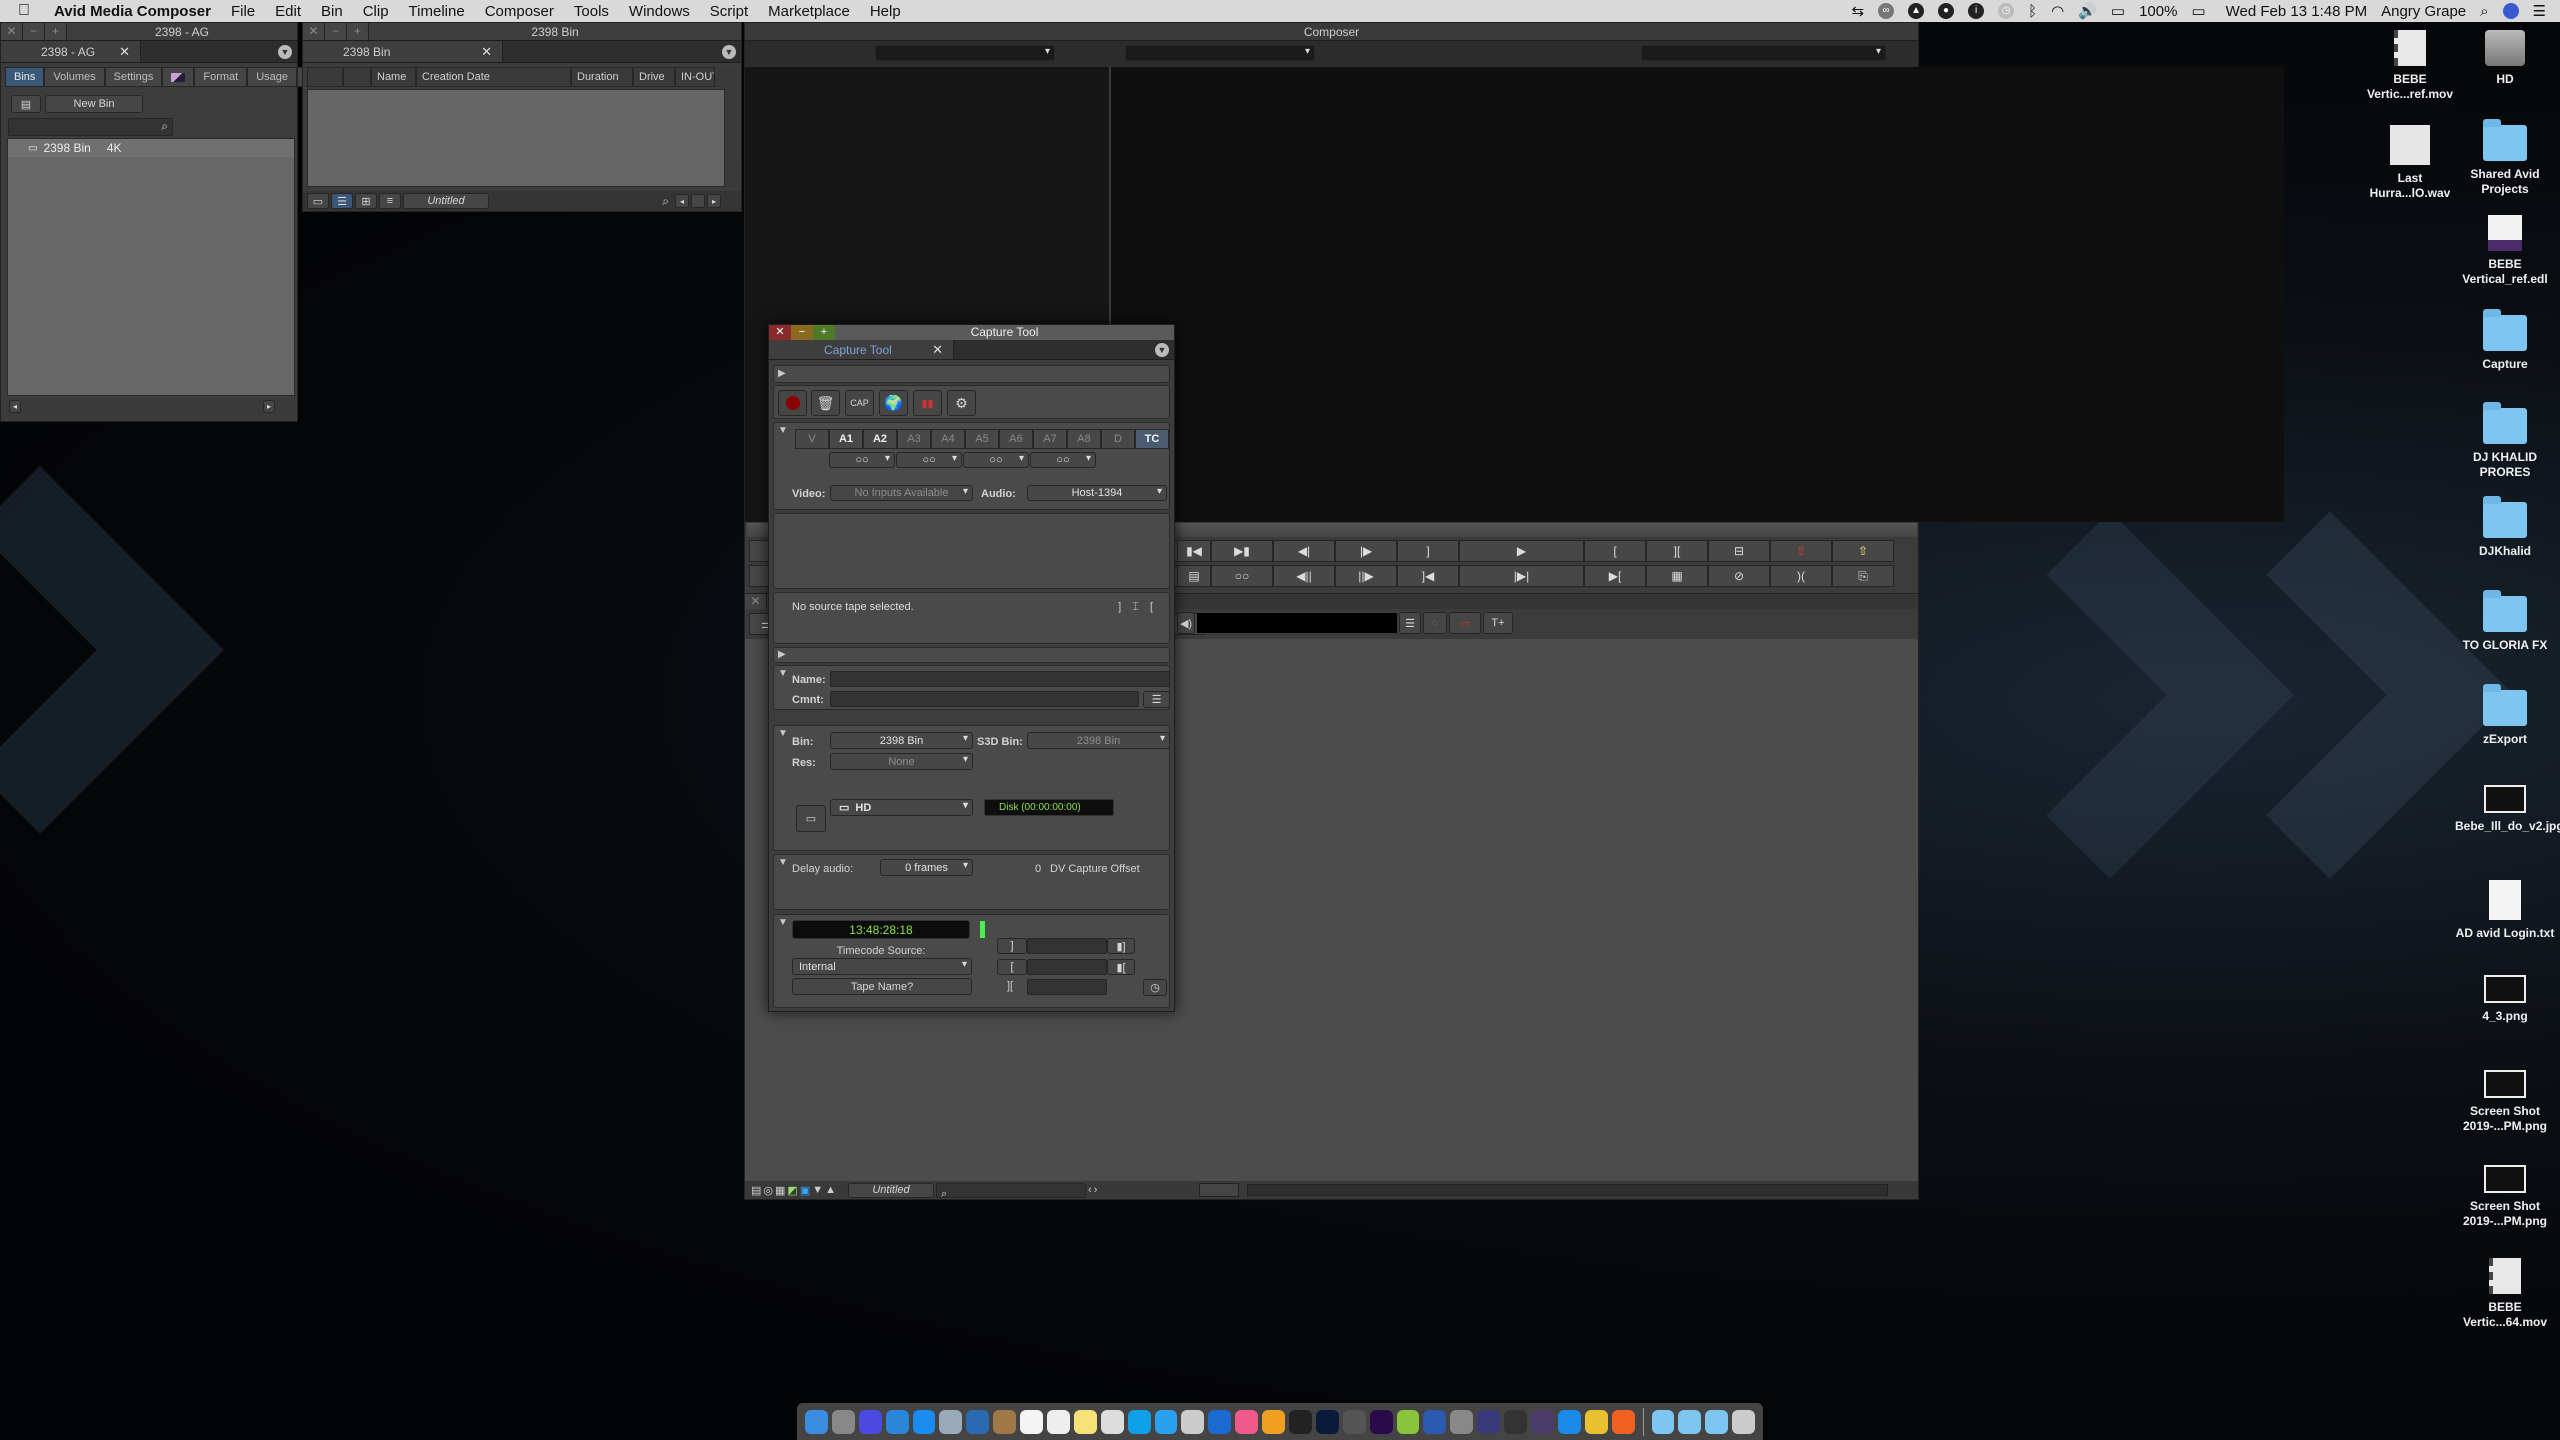 The width and height of the screenshot is (2560, 1440). What do you see at coordinates (782, 654) in the screenshot?
I see `expand-triangle-icon: ▶` at bounding box center [782, 654].